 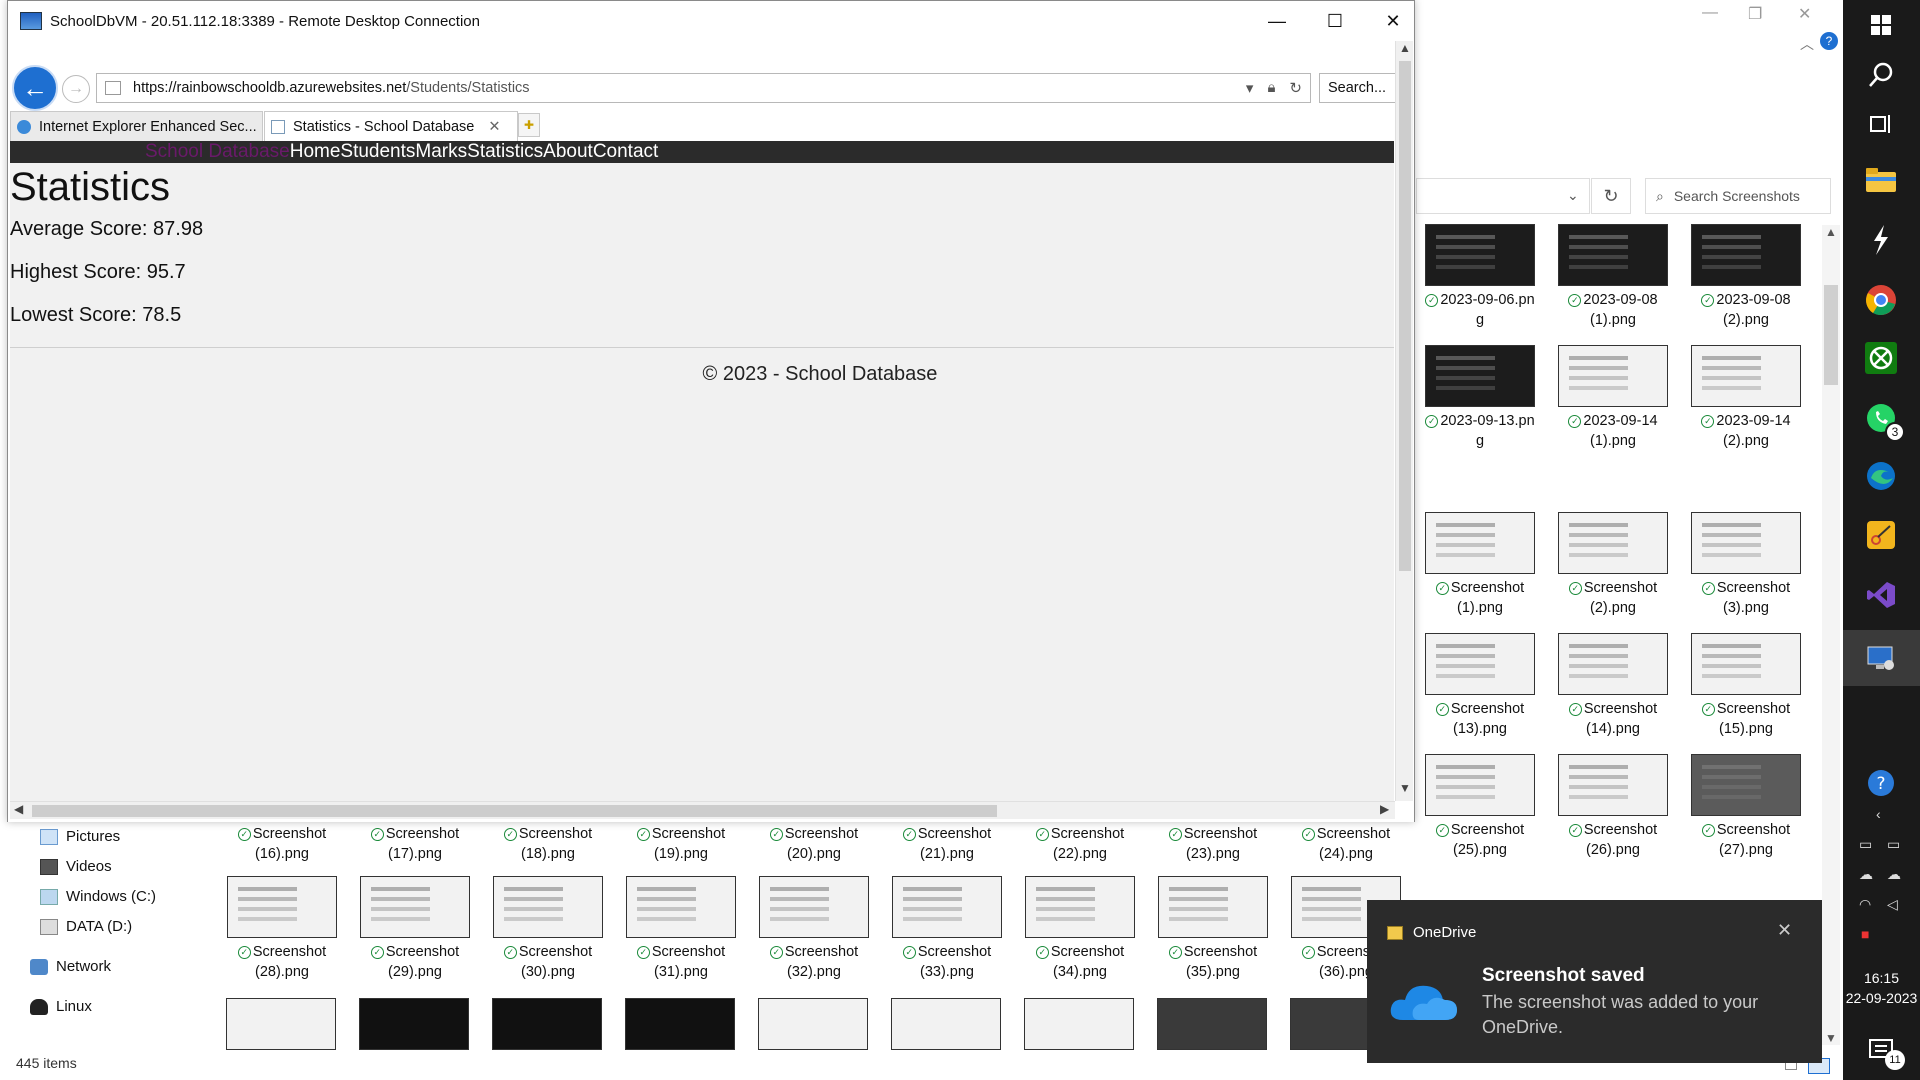 What do you see at coordinates (1710, 13) in the screenshot?
I see `explorer-minimize-button: —` at bounding box center [1710, 13].